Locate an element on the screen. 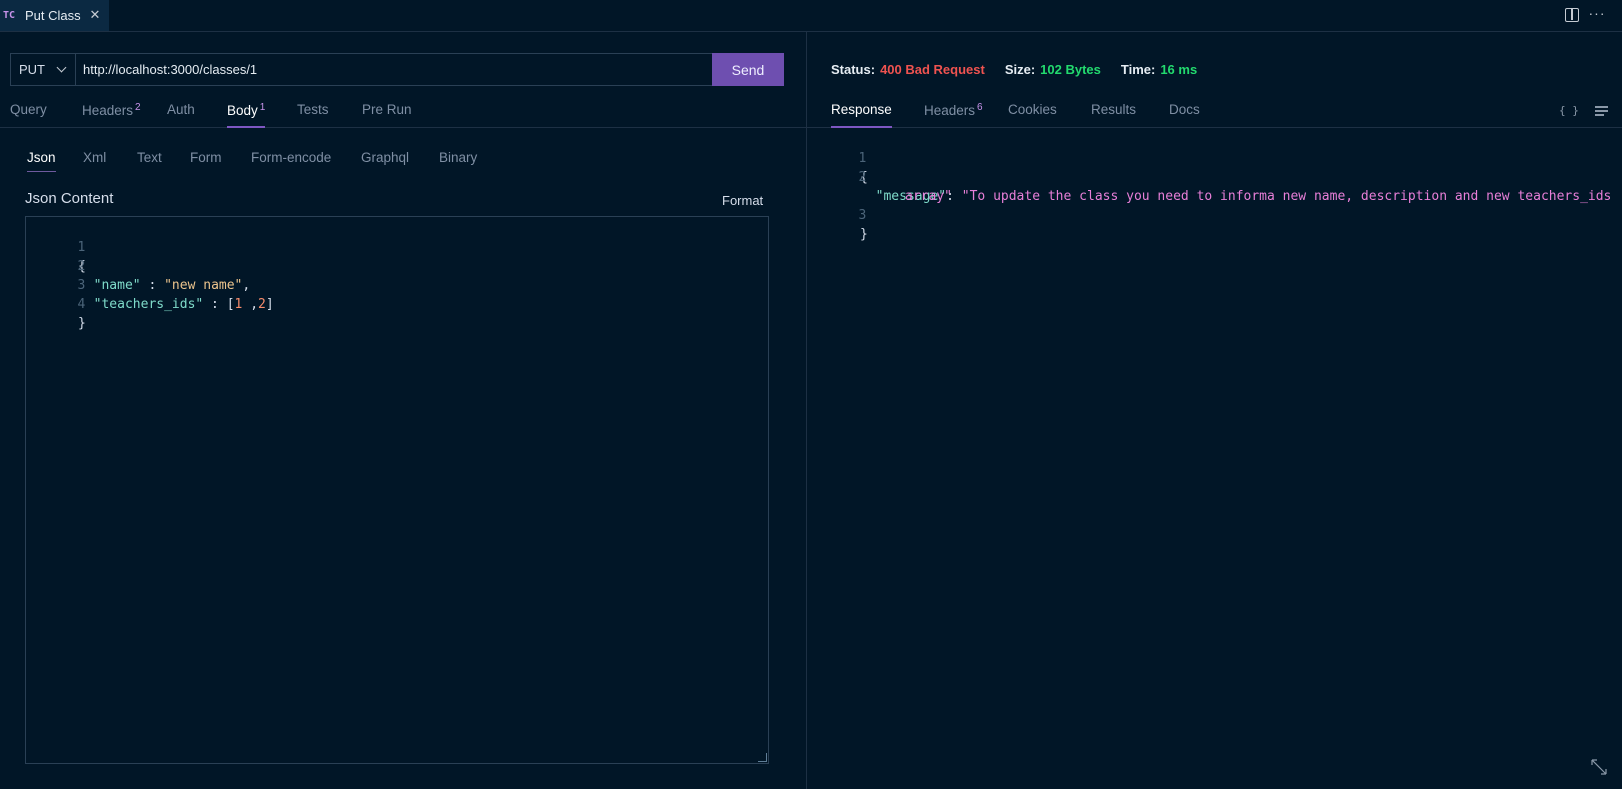 Image resolution: width=1622 pixels, height=789 pixels. tab-tests: Tests is located at coordinates (313, 115).